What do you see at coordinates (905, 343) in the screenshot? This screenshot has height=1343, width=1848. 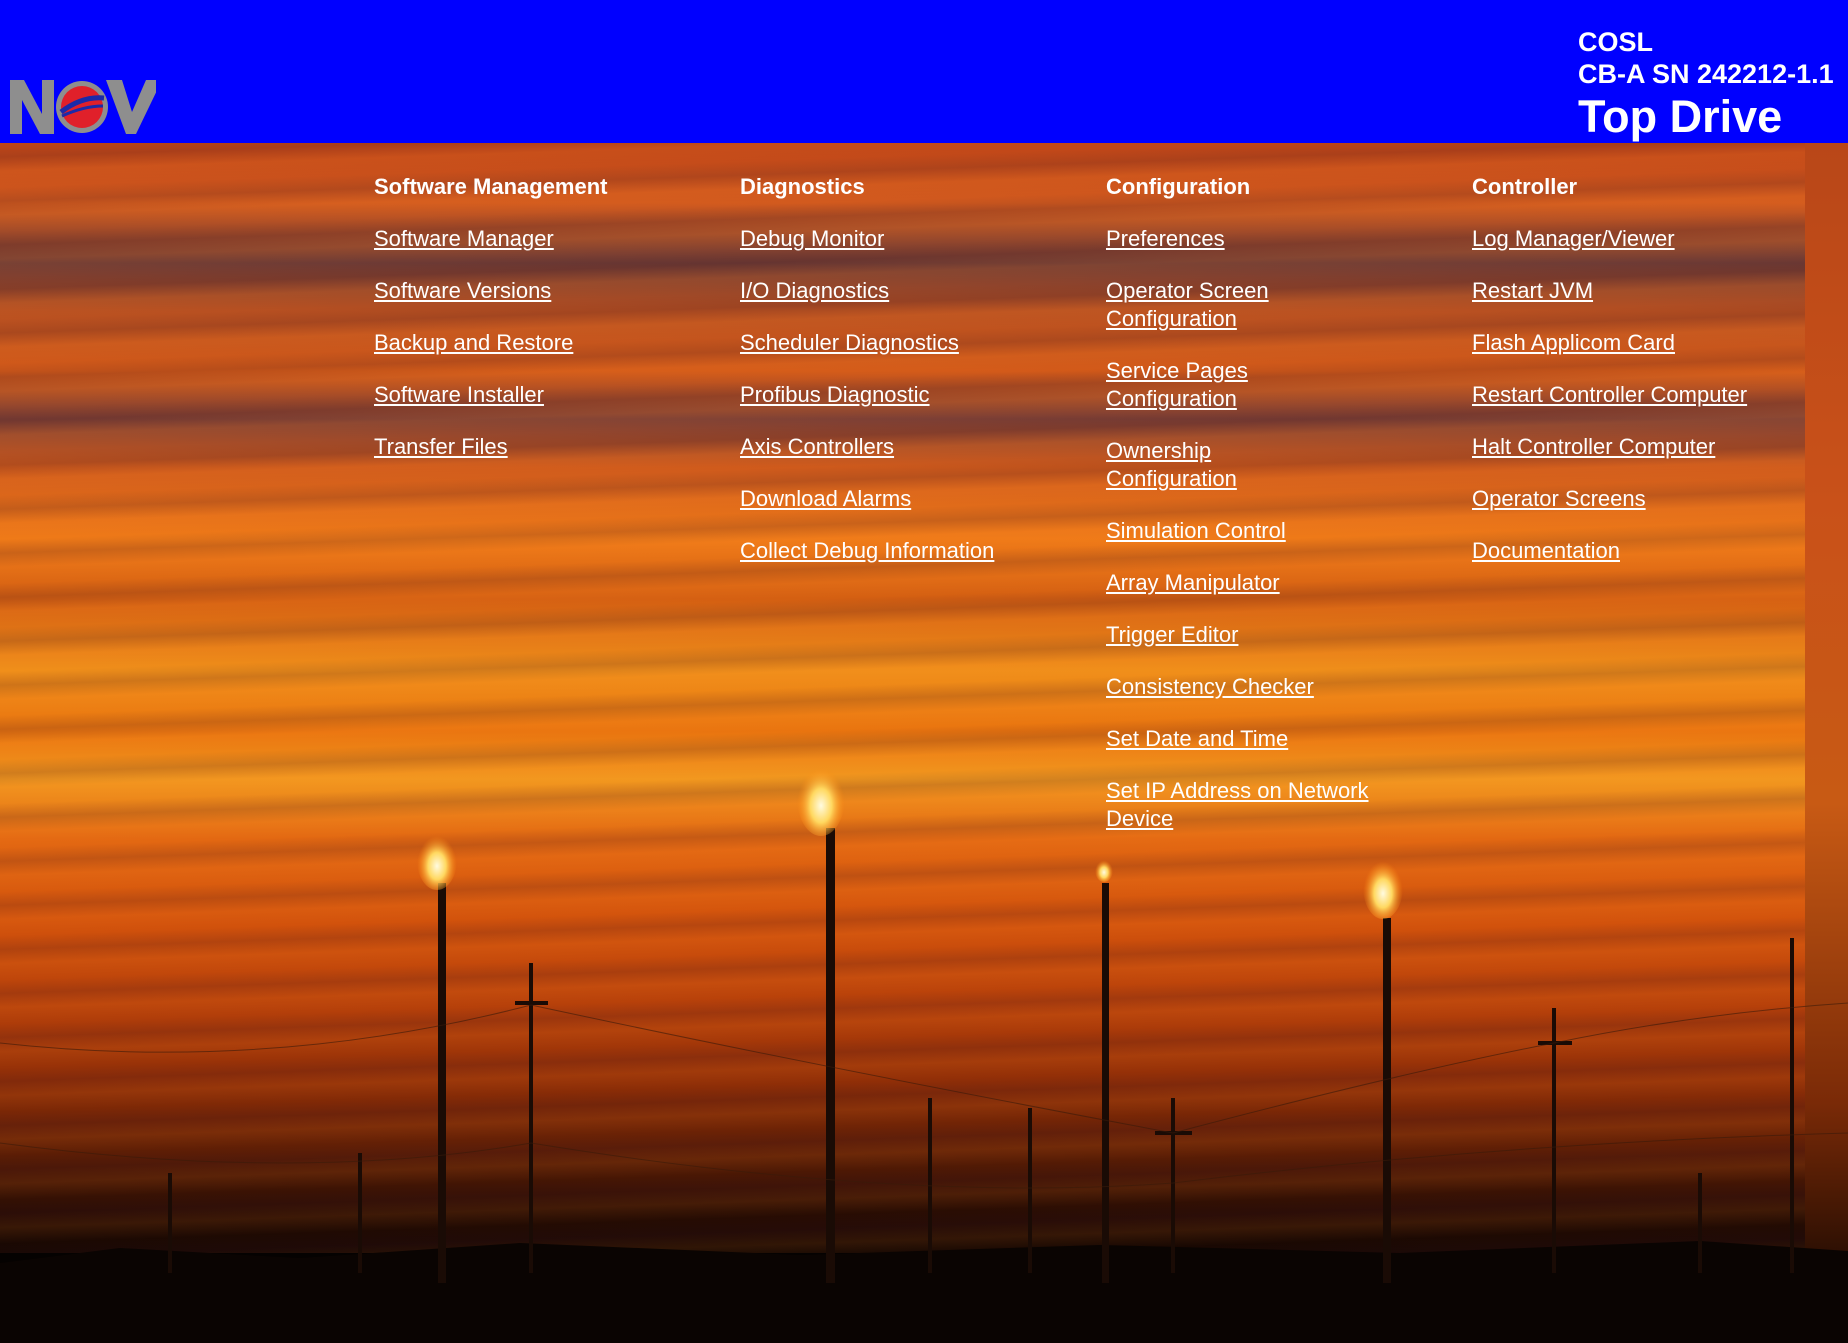 I see `link-scheduler-diagnostics: Scheduler Diagnostics` at bounding box center [905, 343].